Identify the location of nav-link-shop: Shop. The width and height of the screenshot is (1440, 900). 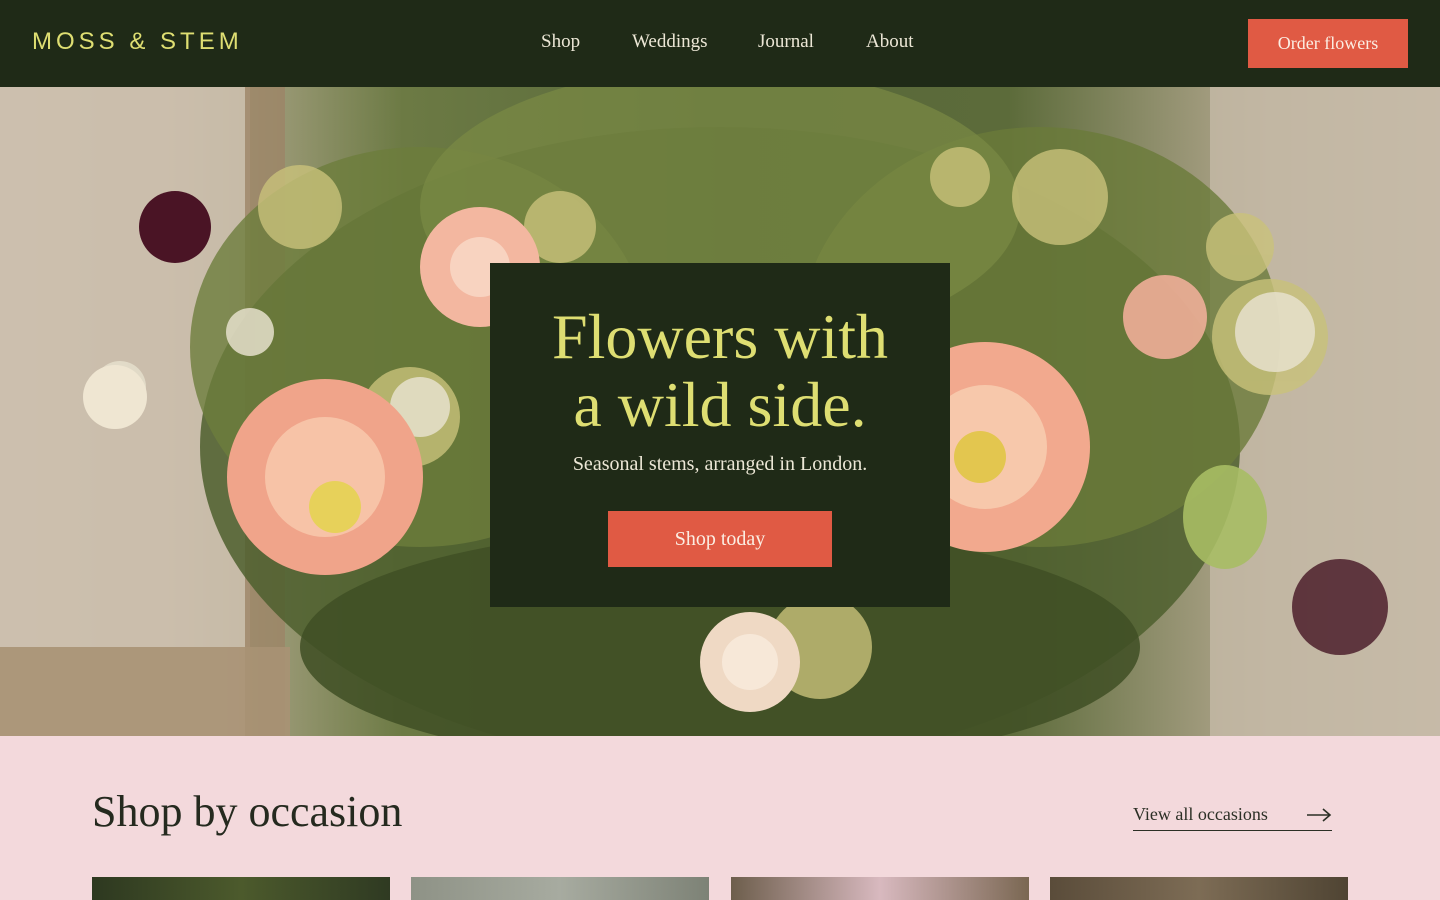
(560, 42).